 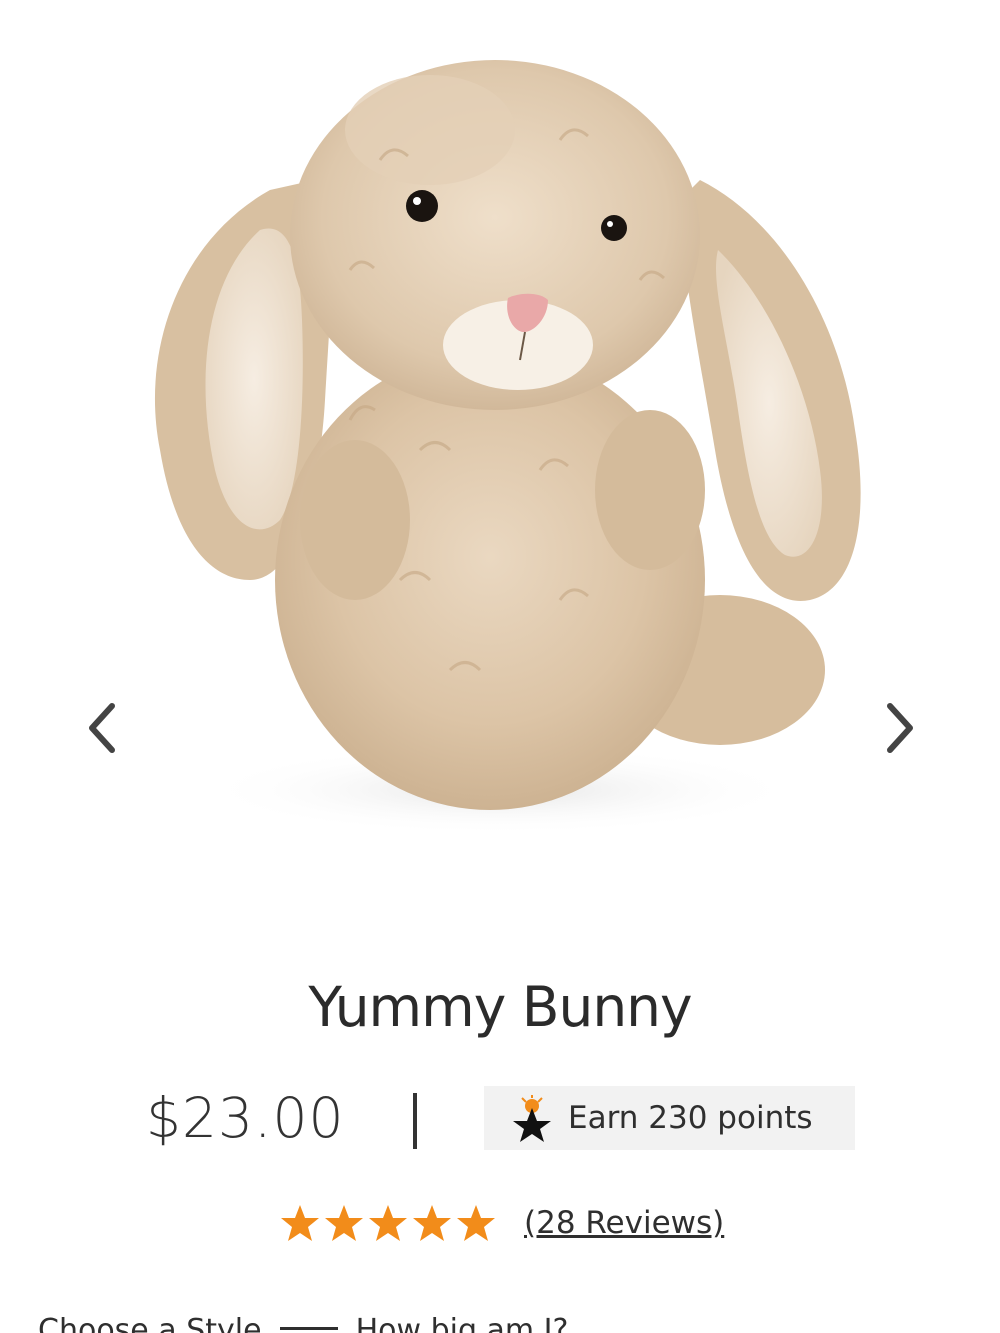 I want to click on chevron-right-icon, so click(x=900, y=728).